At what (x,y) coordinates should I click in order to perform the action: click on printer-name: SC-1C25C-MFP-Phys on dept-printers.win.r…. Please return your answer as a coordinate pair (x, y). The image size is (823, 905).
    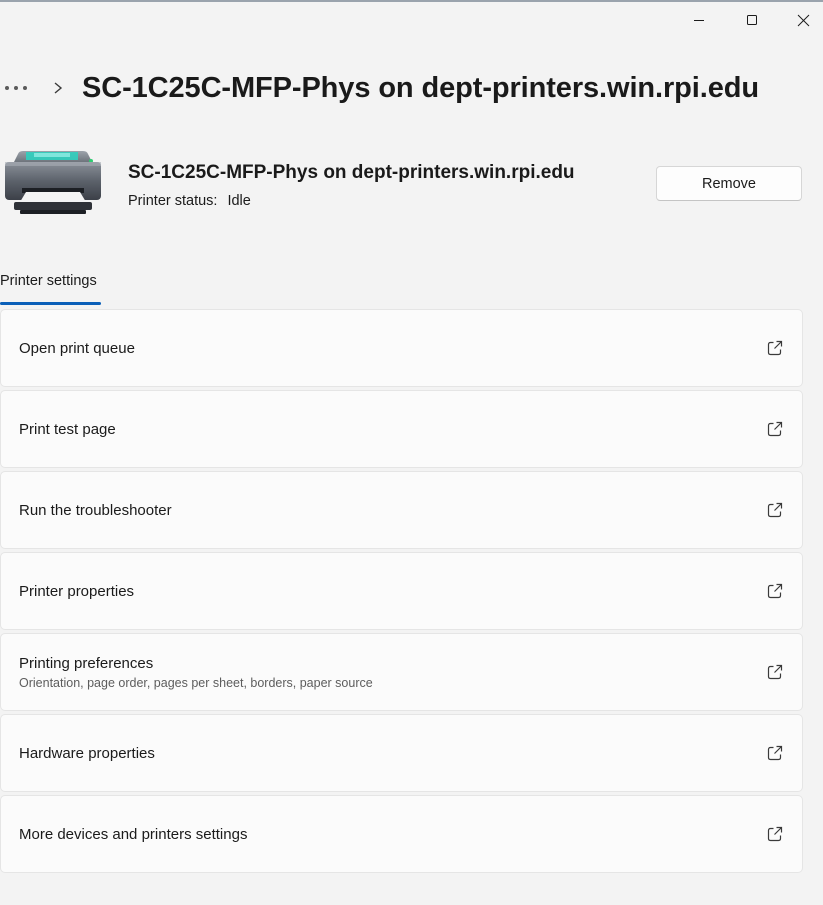
    Looking at the image, I should click on (351, 172).